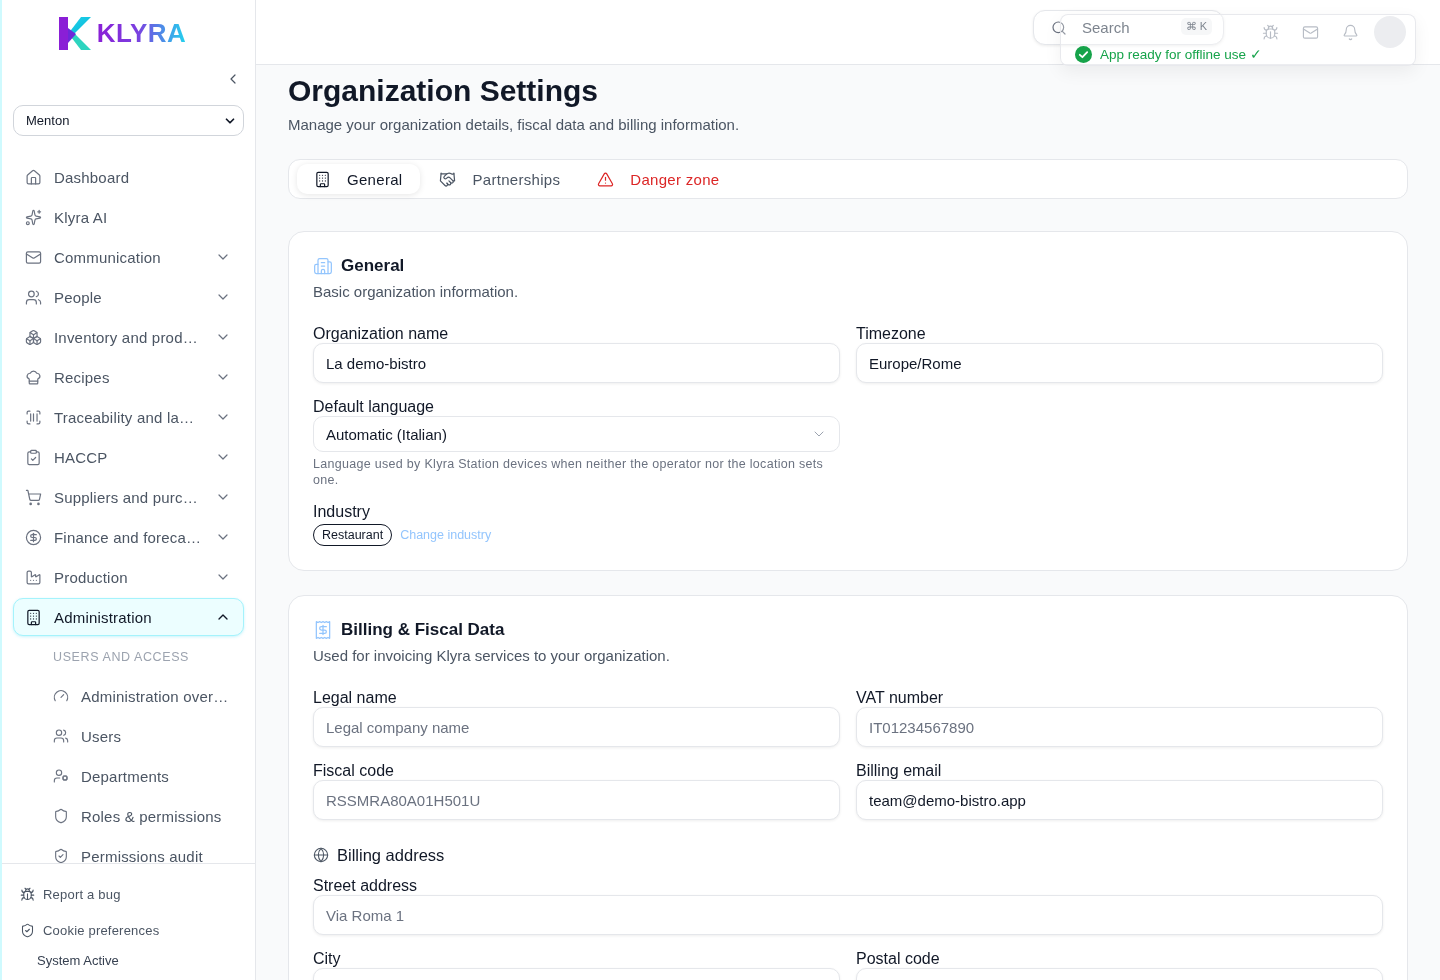  What do you see at coordinates (373, 266) in the screenshot?
I see `card-title: General` at bounding box center [373, 266].